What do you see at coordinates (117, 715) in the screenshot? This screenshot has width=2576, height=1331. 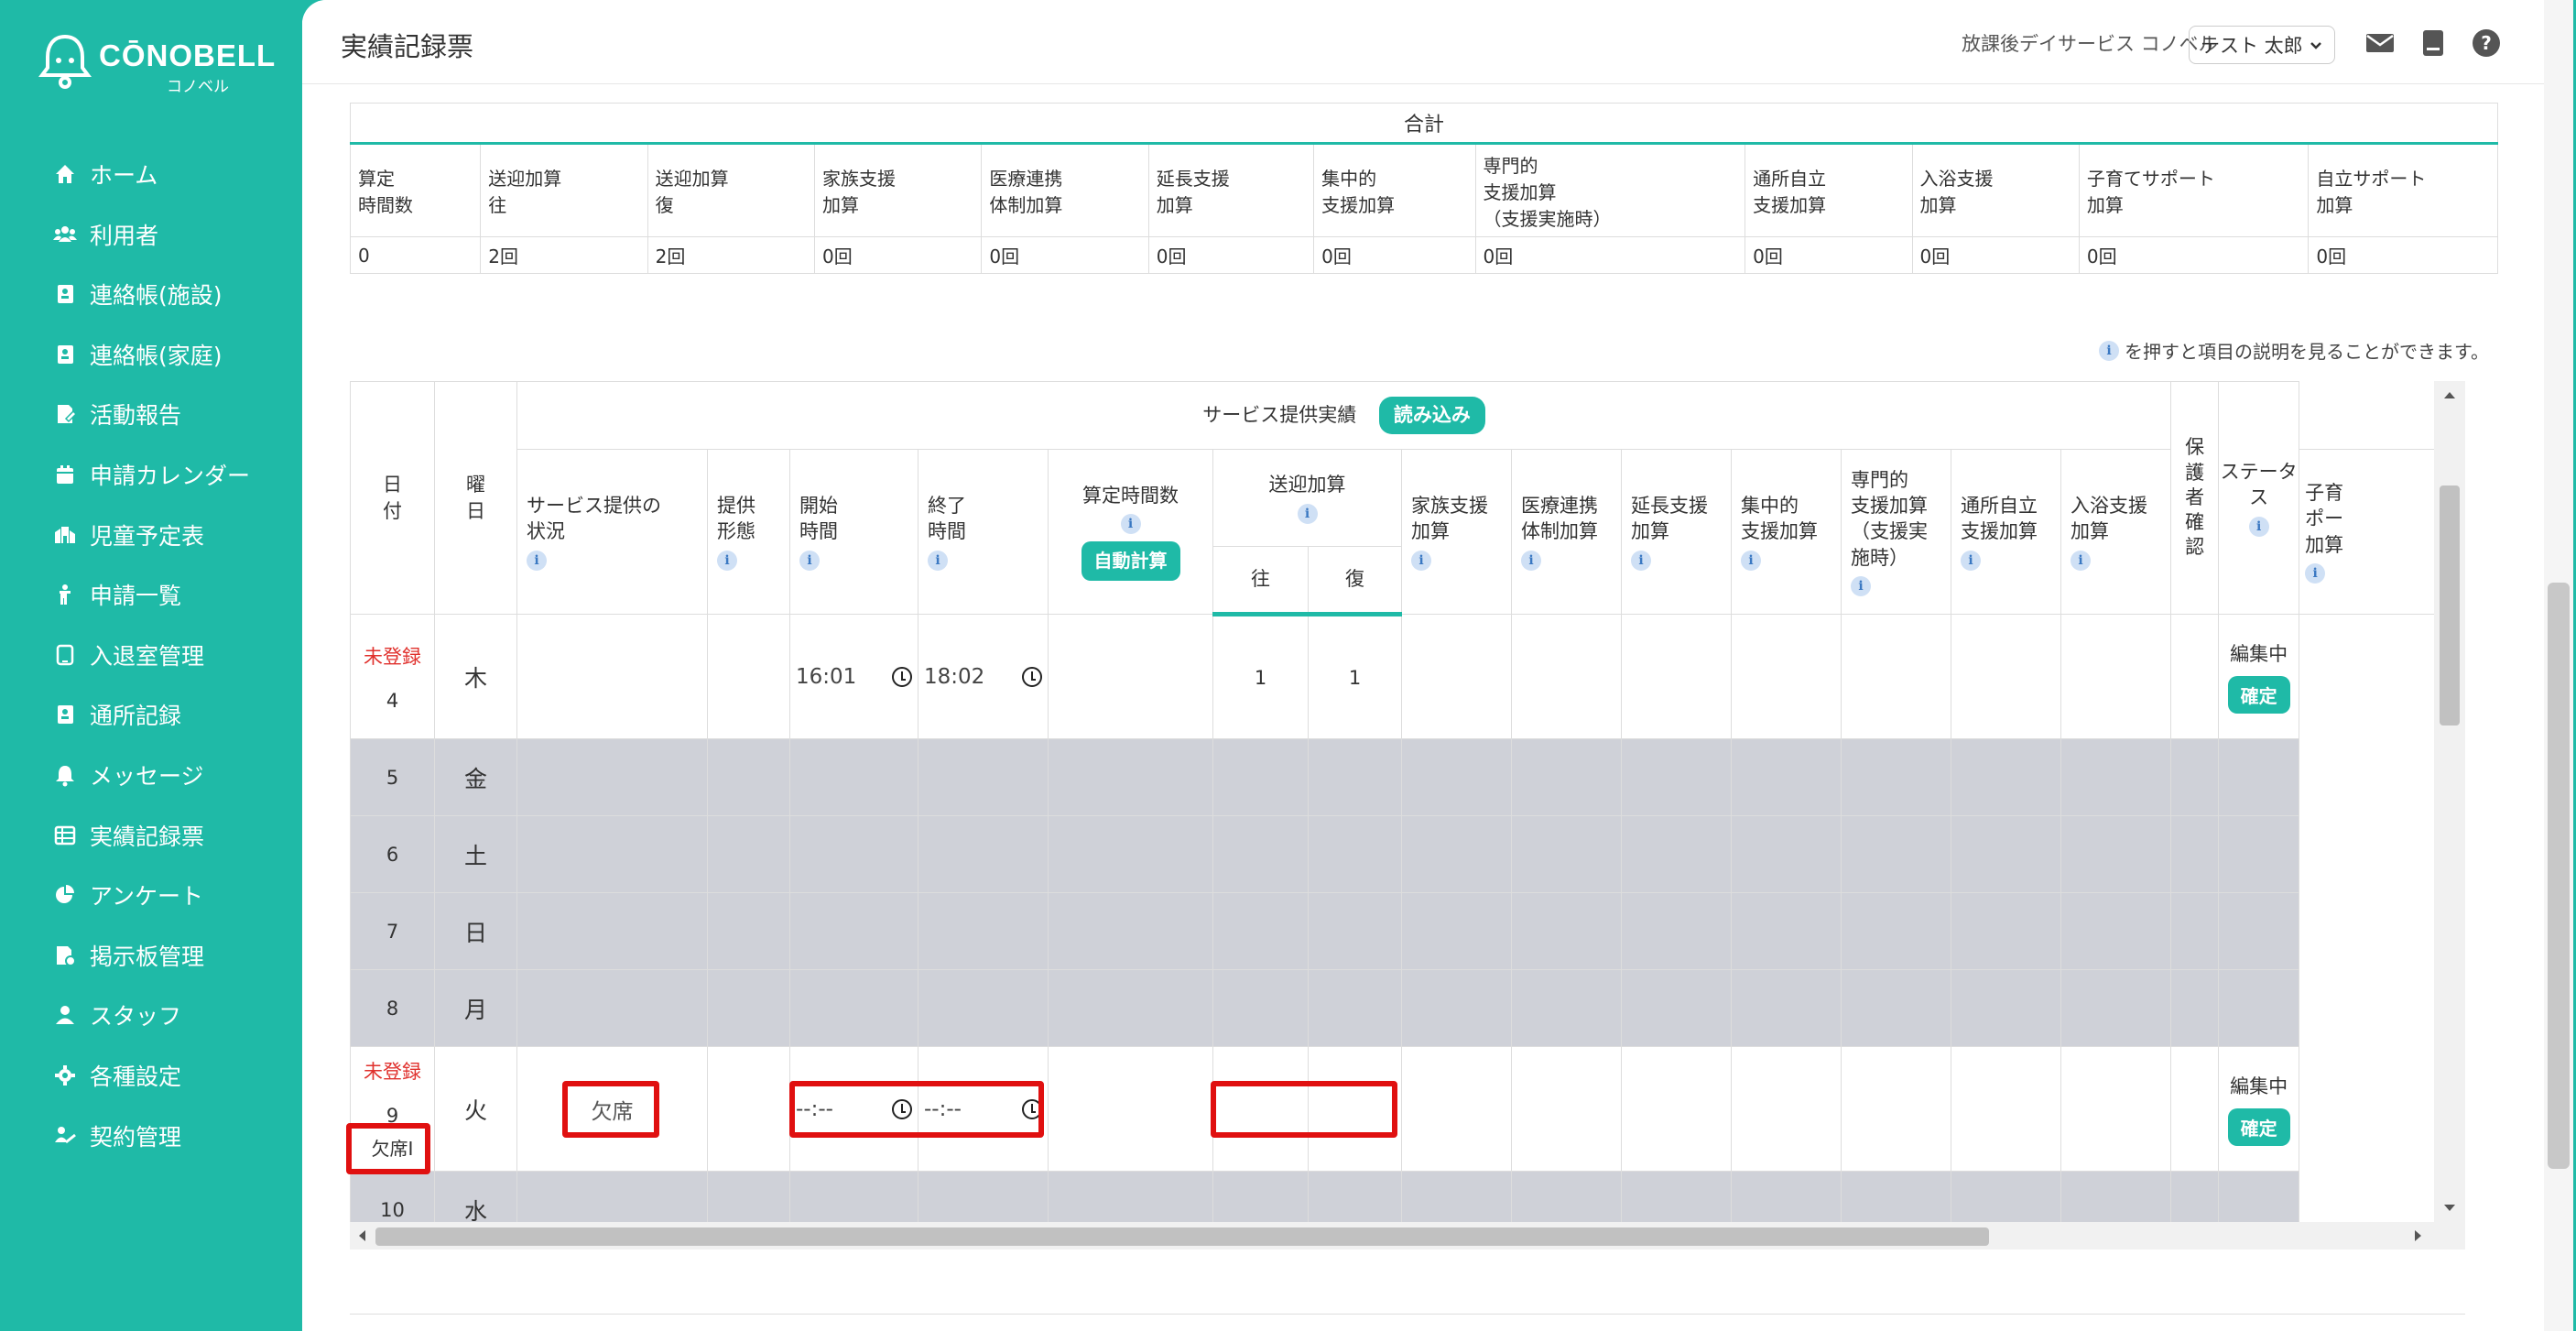 I see `nav-item-9: 通所記録` at bounding box center [117, 715].